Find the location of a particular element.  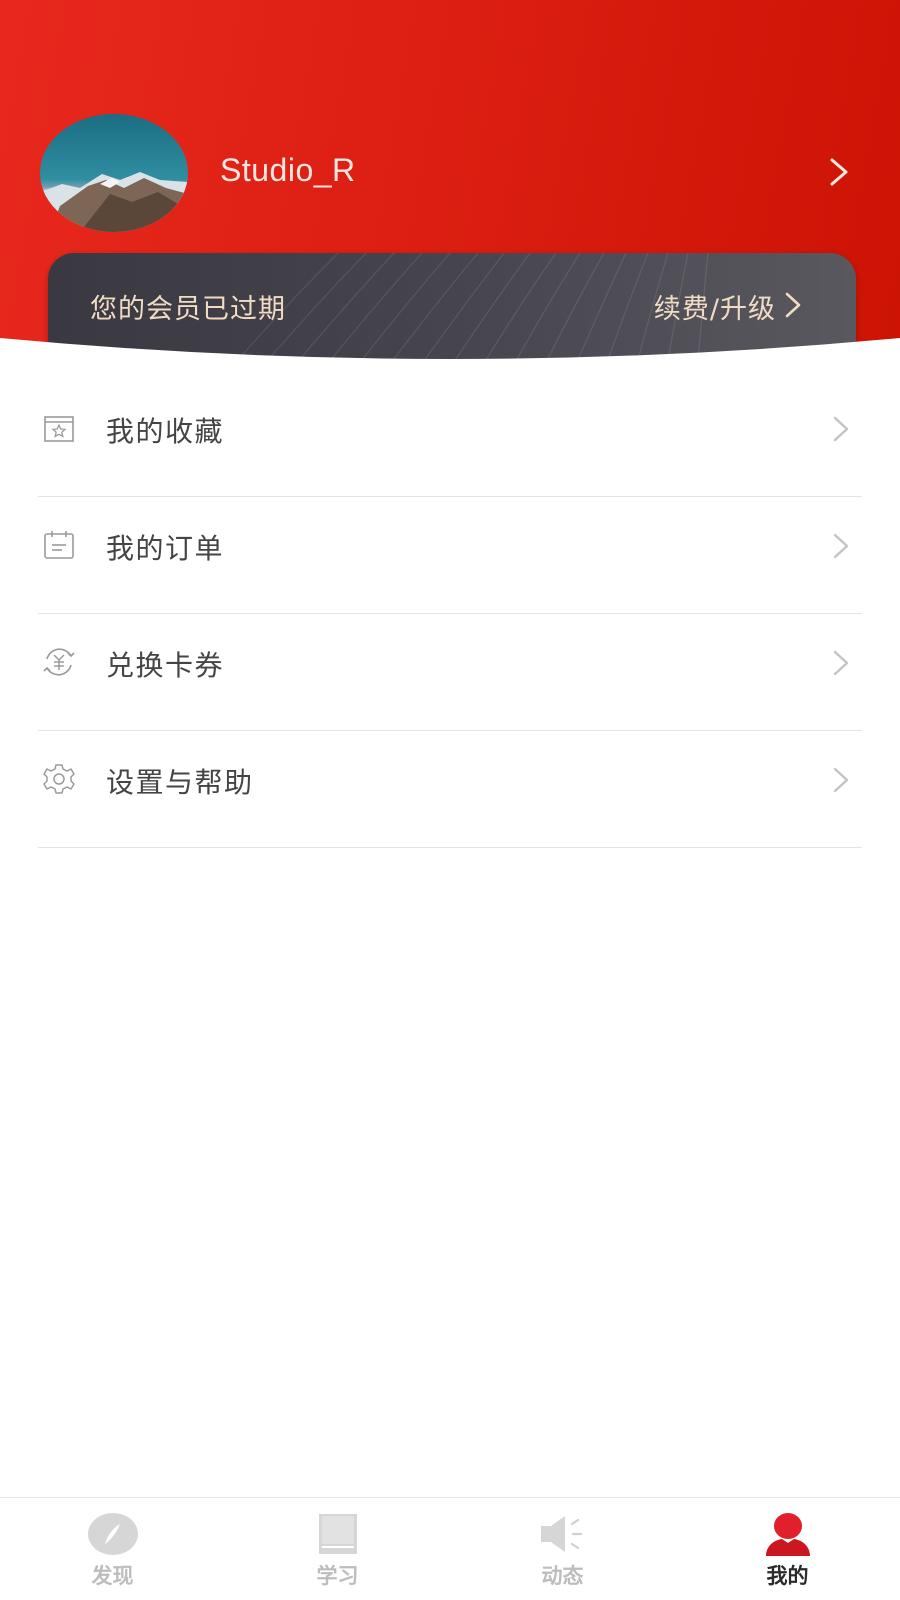

menu-item-settings: 设置与帮助 is located at coordinates (450, 789).